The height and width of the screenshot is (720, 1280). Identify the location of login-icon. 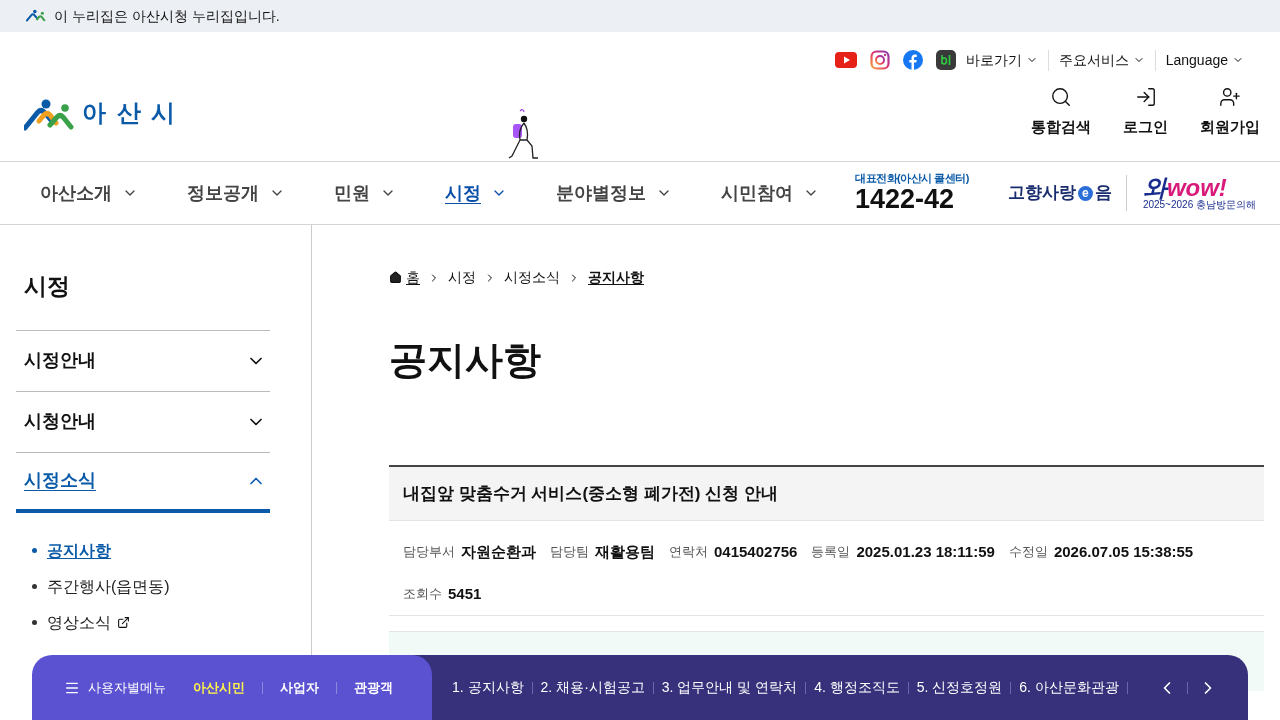
(1145, 97).